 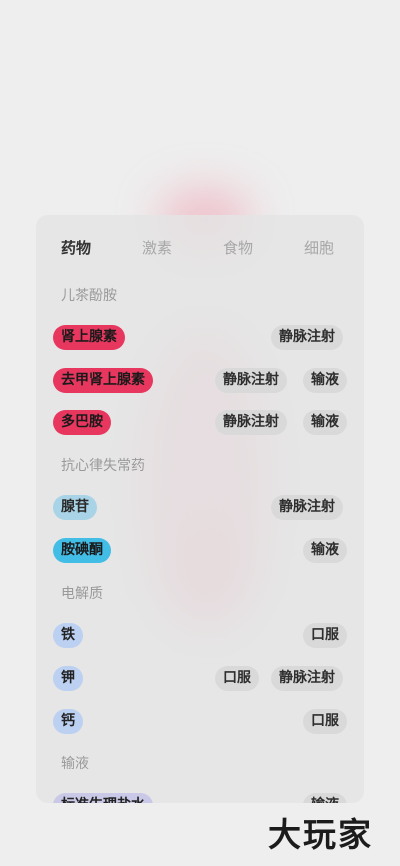 I want to click on tab-hormones: 激素, so click(x=157, y=248).